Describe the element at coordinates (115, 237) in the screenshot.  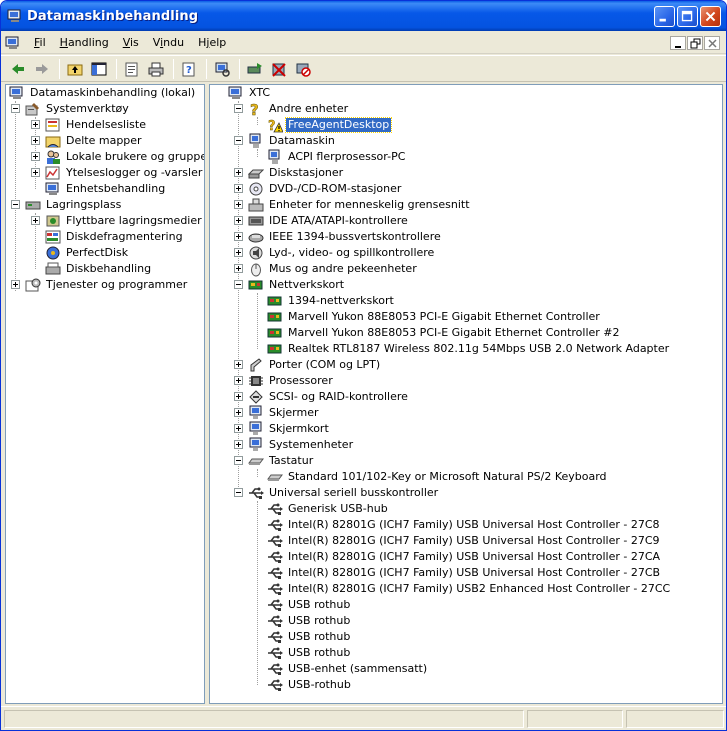
I see `tree-item-disk-defragmenter: Diskdefragmentering` at that location.